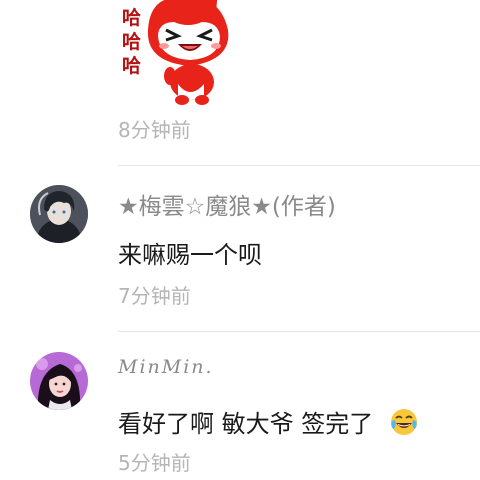  I want to click on comment-timestamp: 7分钟前, so click(154, 296).